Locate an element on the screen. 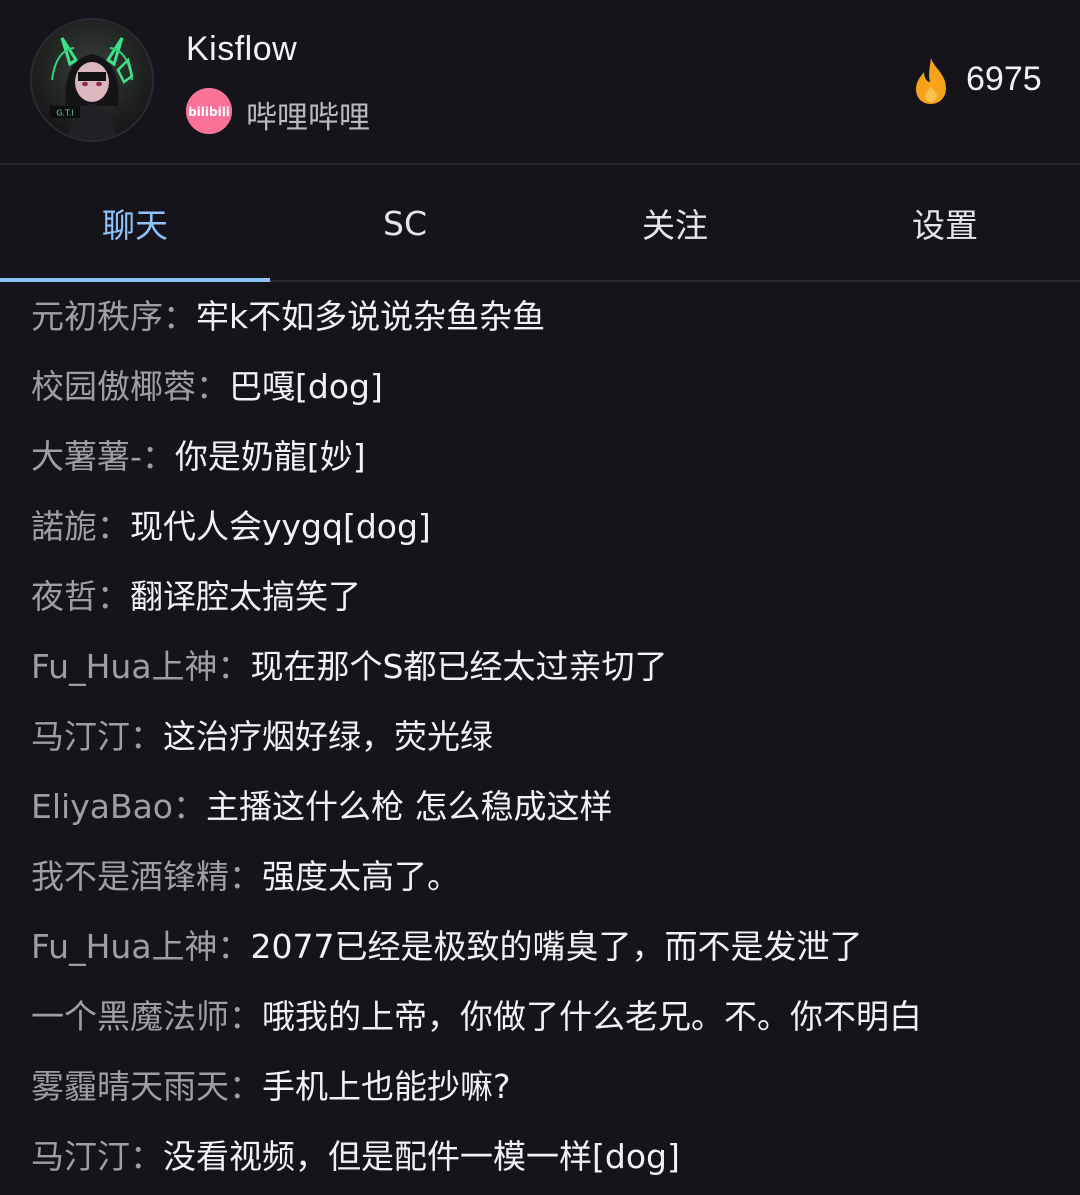 The height and width of the screenshot is (1195, 1080). chat-message: 夜哲：翻译腔太搞笑了 is located at coordinates (196, 597).